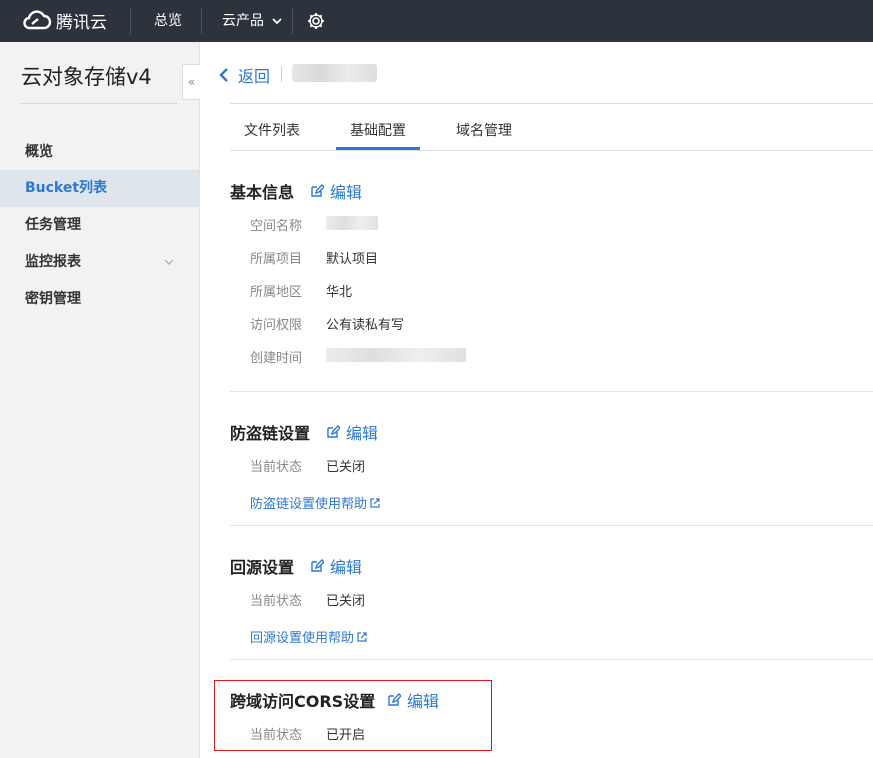 This screenshot has width=873, height=758. What do you see at coordinates (99, 103) in the screenshot?
I see `sidebar-divider` at bounding box center [99, 103].